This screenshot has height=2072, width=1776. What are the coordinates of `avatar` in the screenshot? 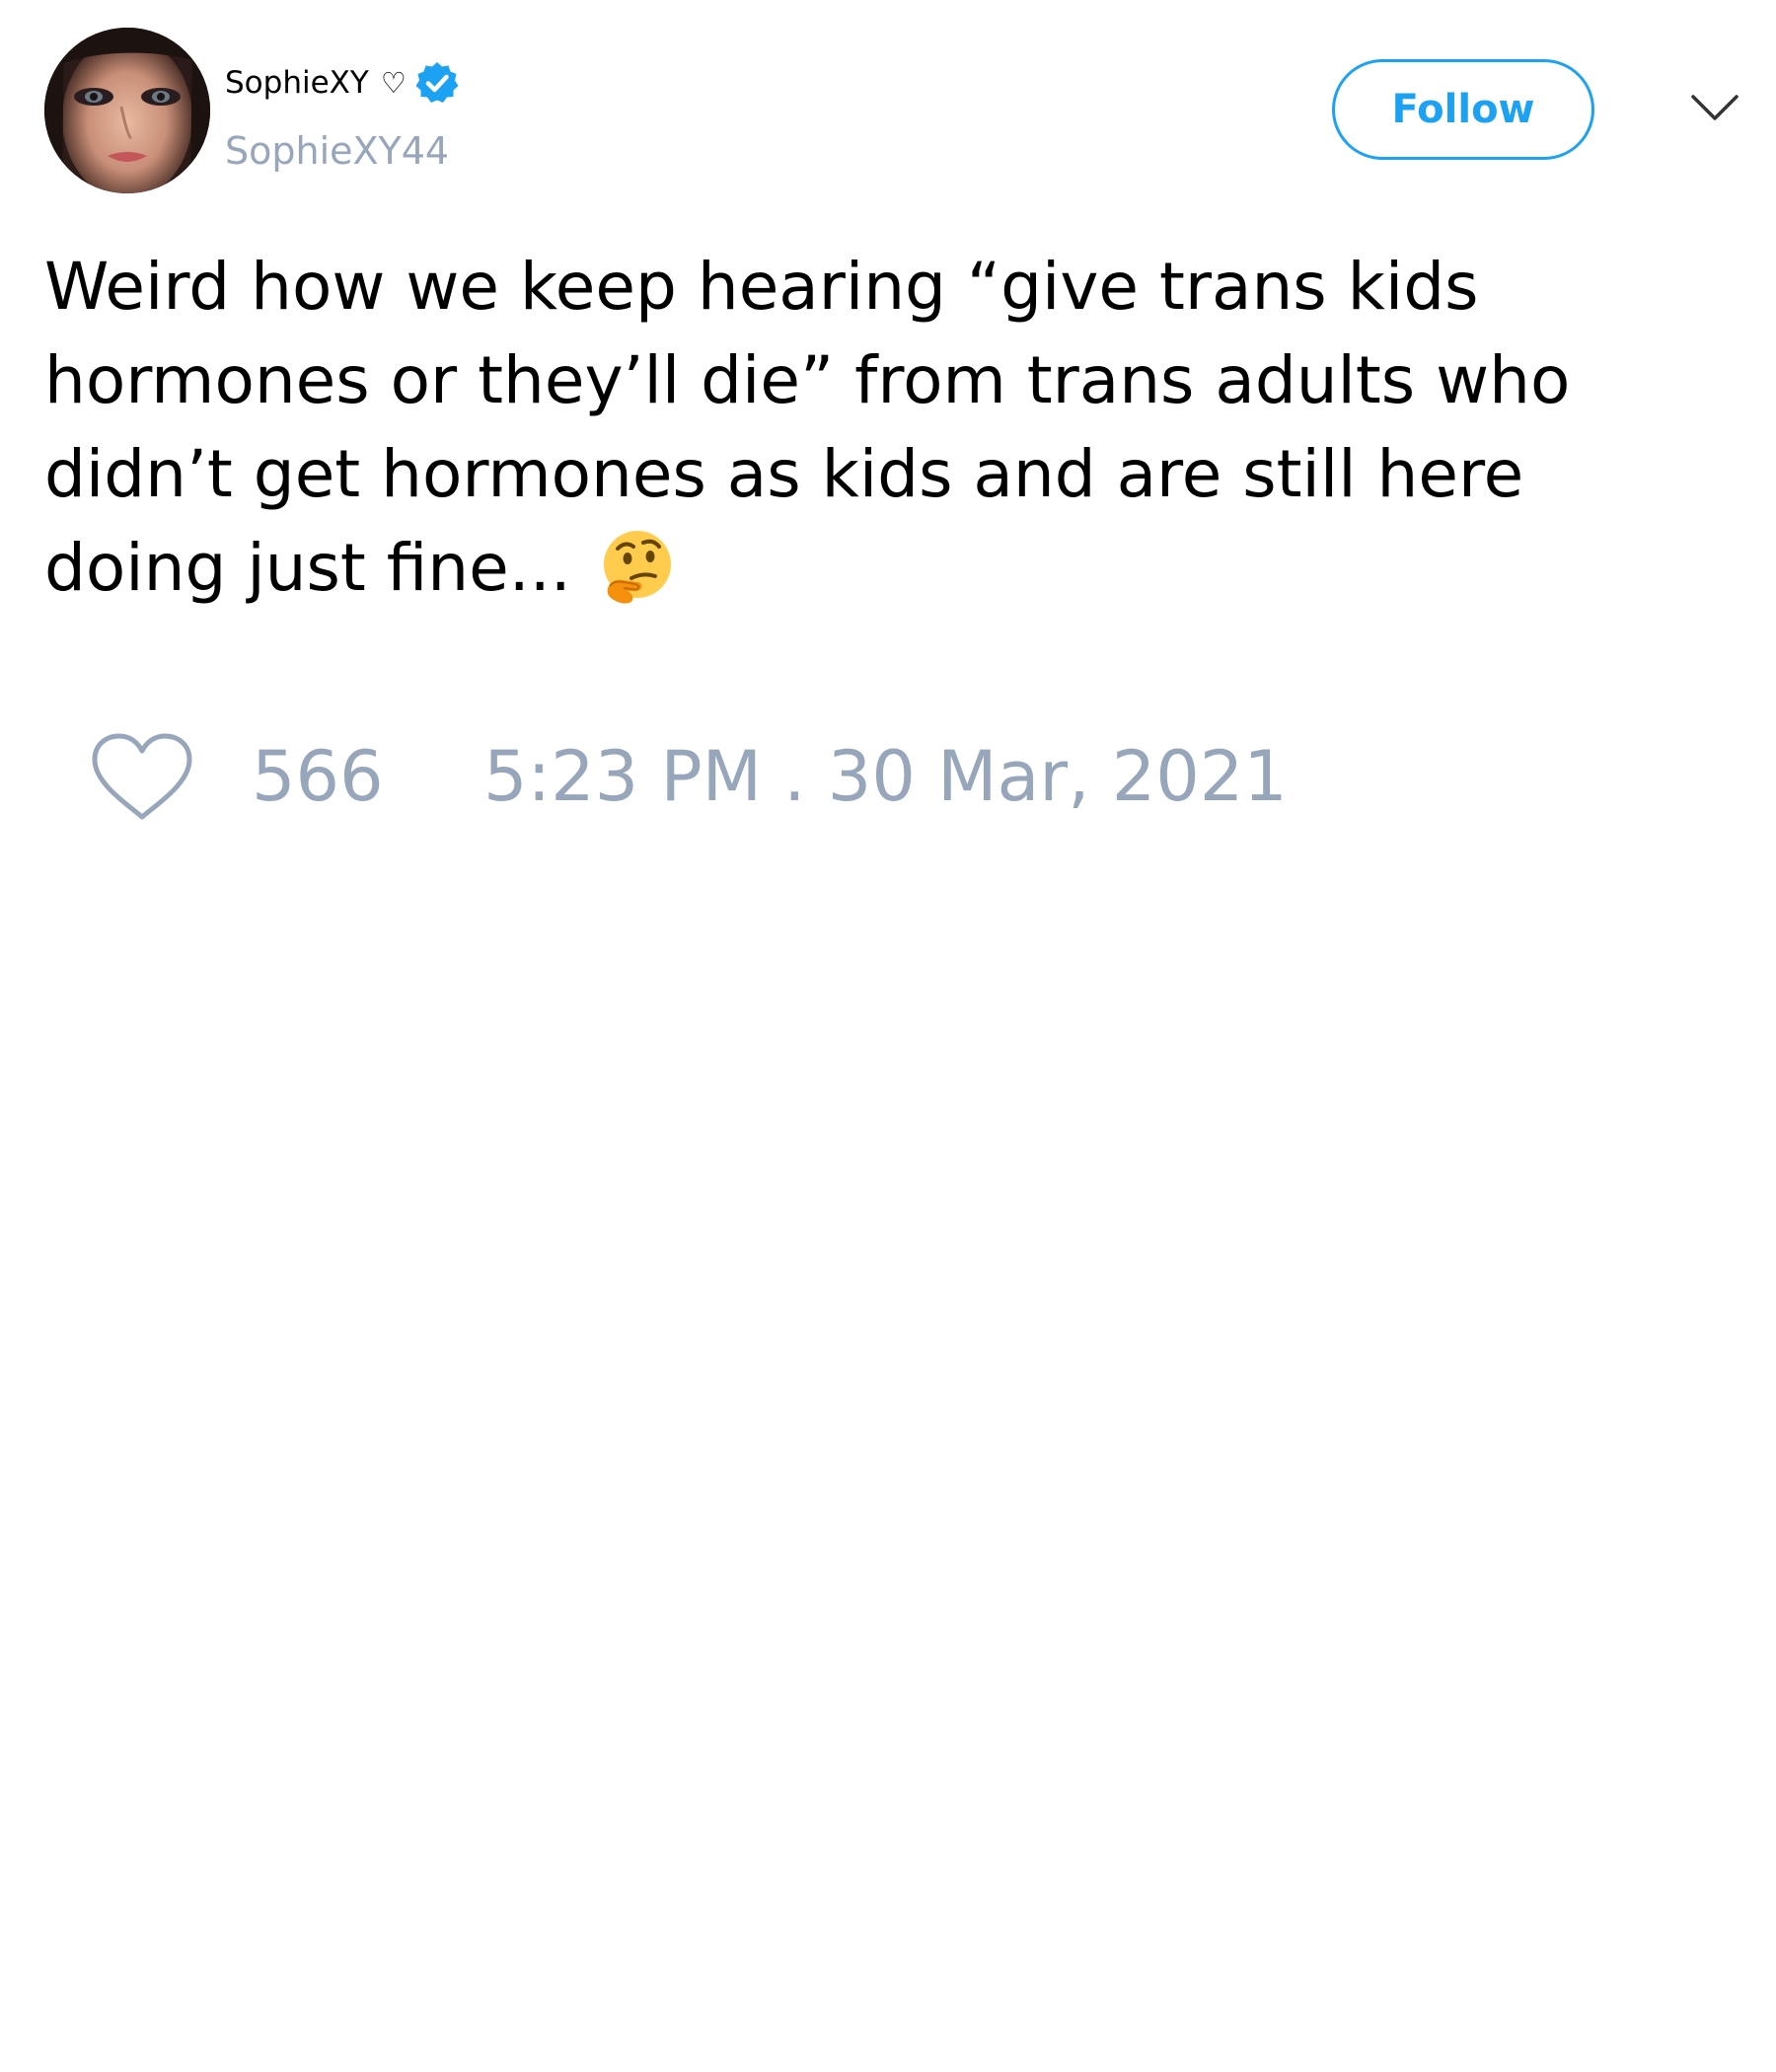 It's located at (127, 111).